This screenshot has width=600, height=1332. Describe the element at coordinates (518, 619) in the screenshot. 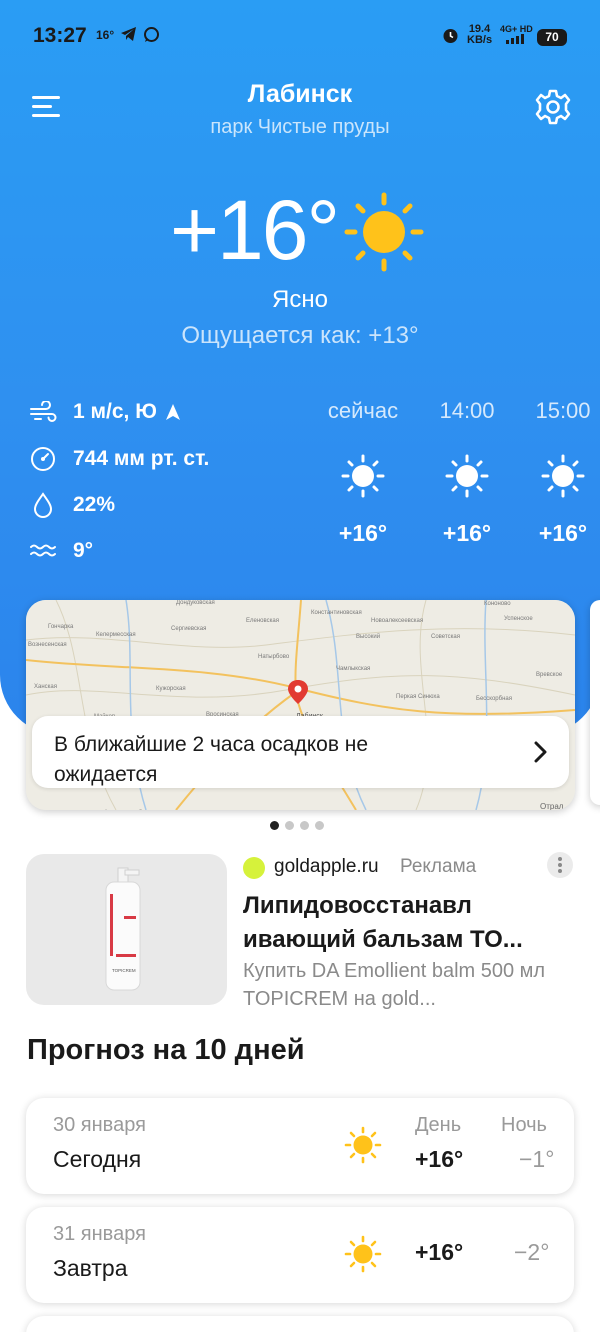

I see `svg-text: Успенское` at that location.